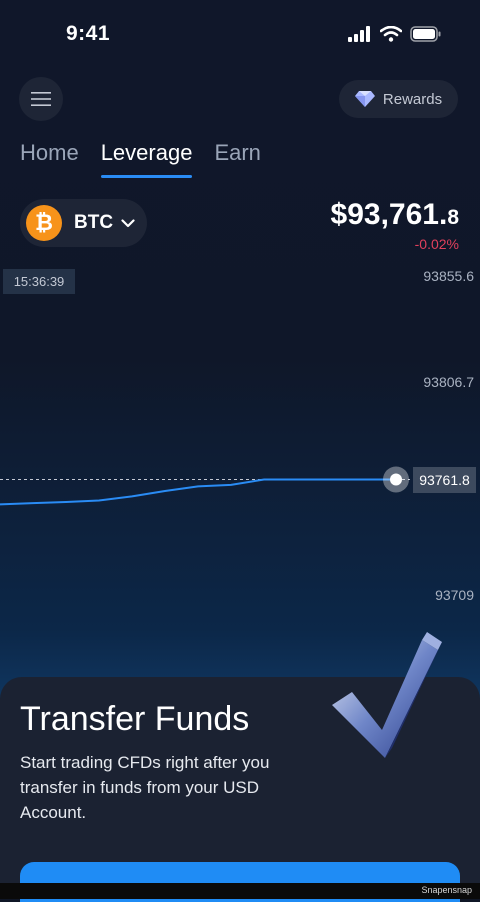  I want to click on rewards-label: Rewards, so click(412, 99).